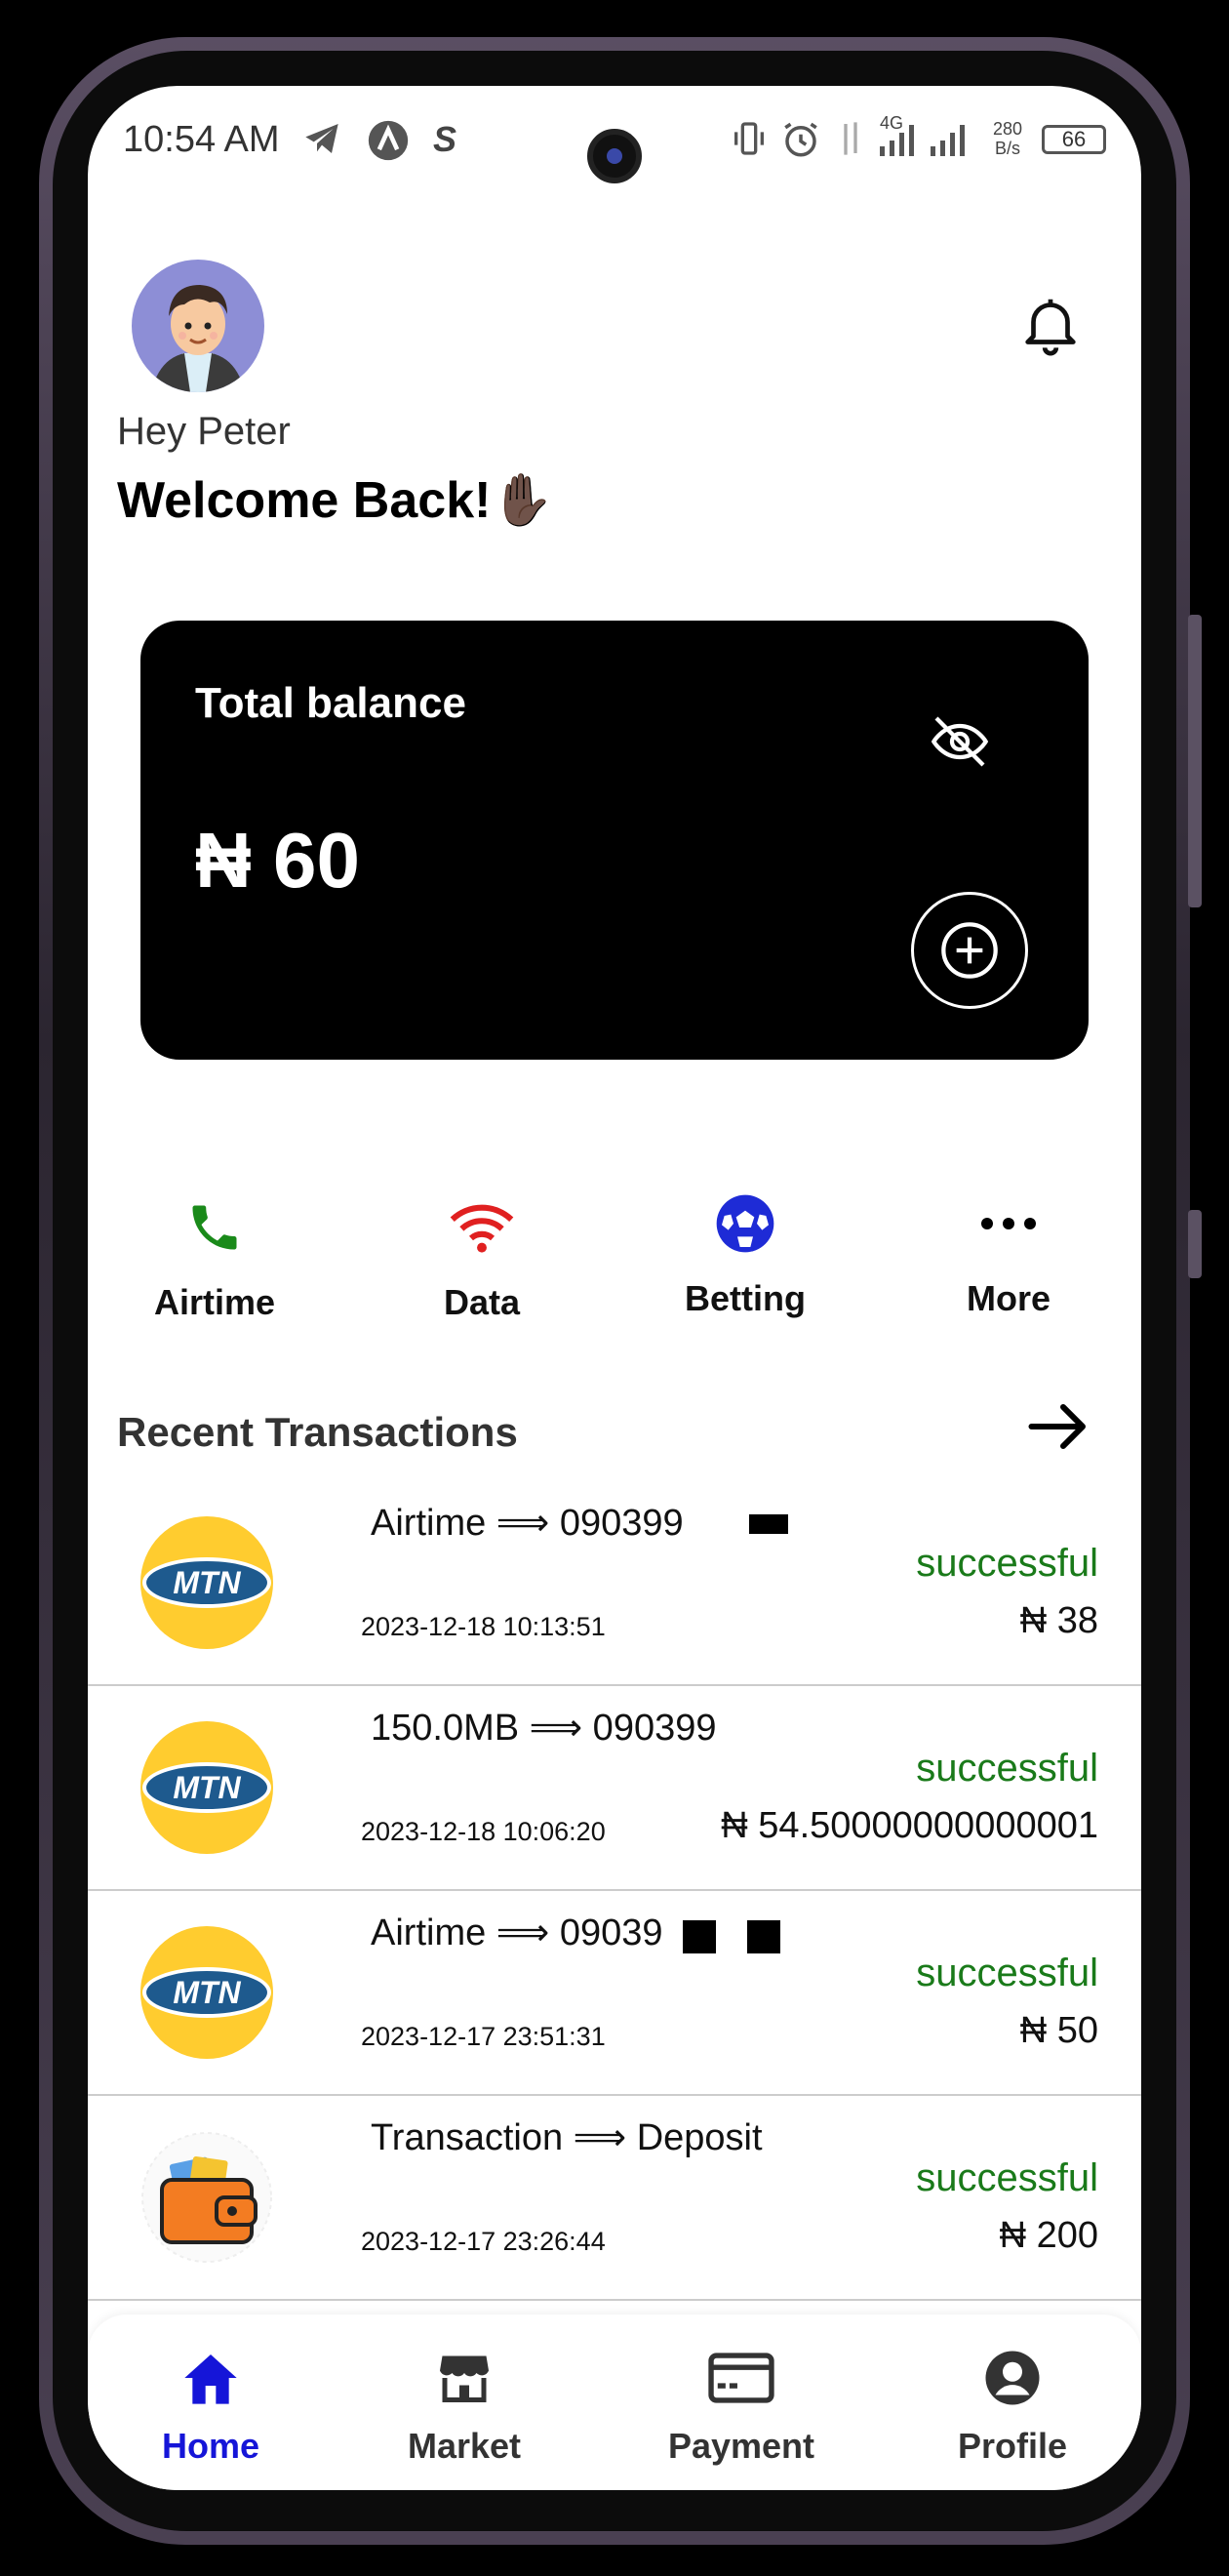 Image resolution: width=1229 pixels, height=2576 pixels. What do you see at coordinates (481, 1227) in the screenshot?
I see `wifi-icon` at bounding box center [481, 1227].